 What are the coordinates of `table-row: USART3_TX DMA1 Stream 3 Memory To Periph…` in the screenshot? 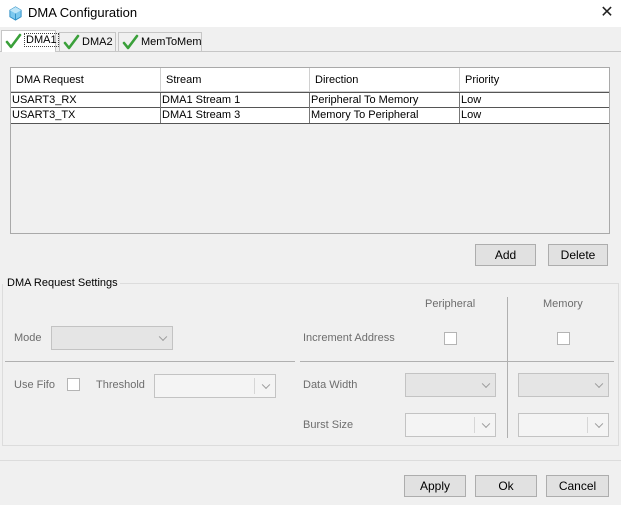 It's located at (310, 116).